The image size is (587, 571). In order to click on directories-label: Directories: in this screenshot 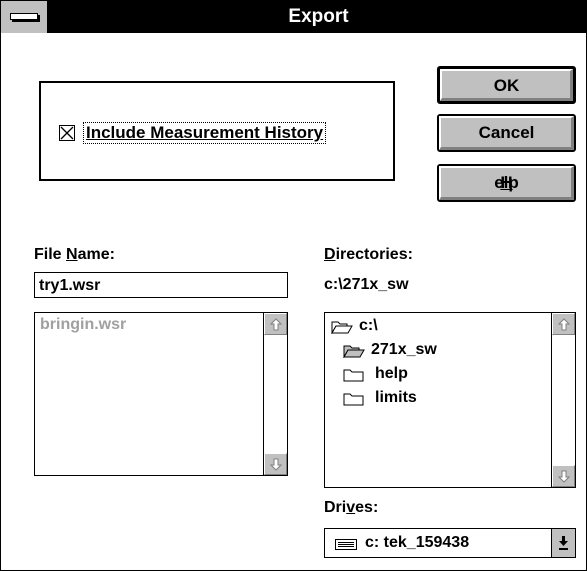, I will do `click(368, 254)`.